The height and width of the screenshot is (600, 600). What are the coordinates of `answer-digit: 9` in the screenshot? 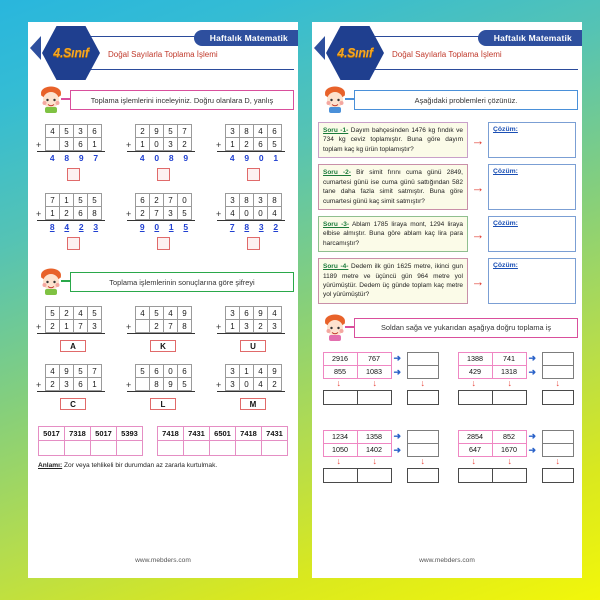 It's located at (81, 158).